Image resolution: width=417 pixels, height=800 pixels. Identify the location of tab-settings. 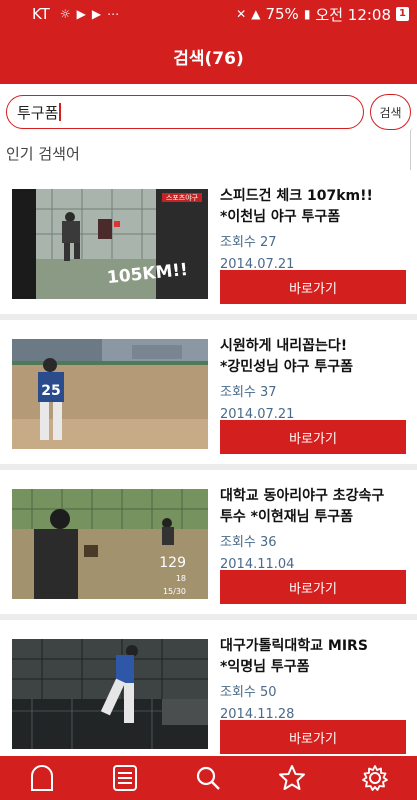
(375, 778).